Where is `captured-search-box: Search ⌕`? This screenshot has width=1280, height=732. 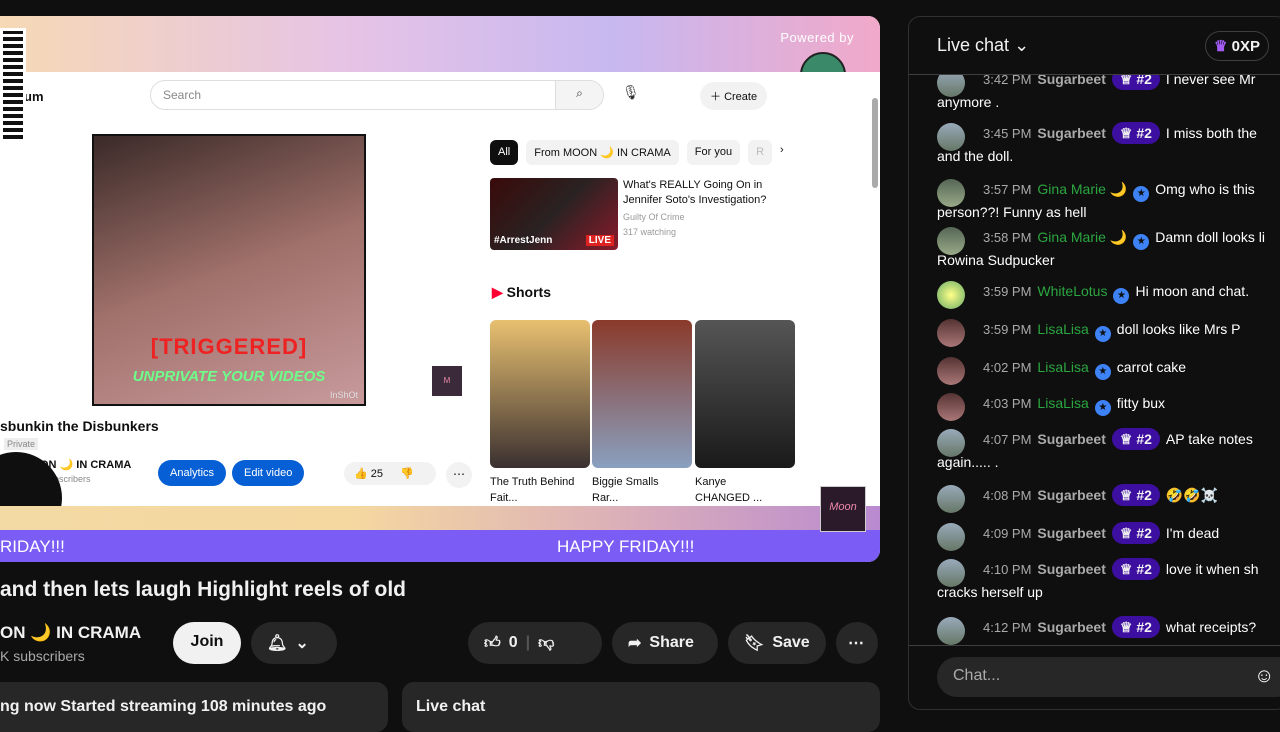
captured-search-box: Search ⌕ is located at coordinates (377, 95).